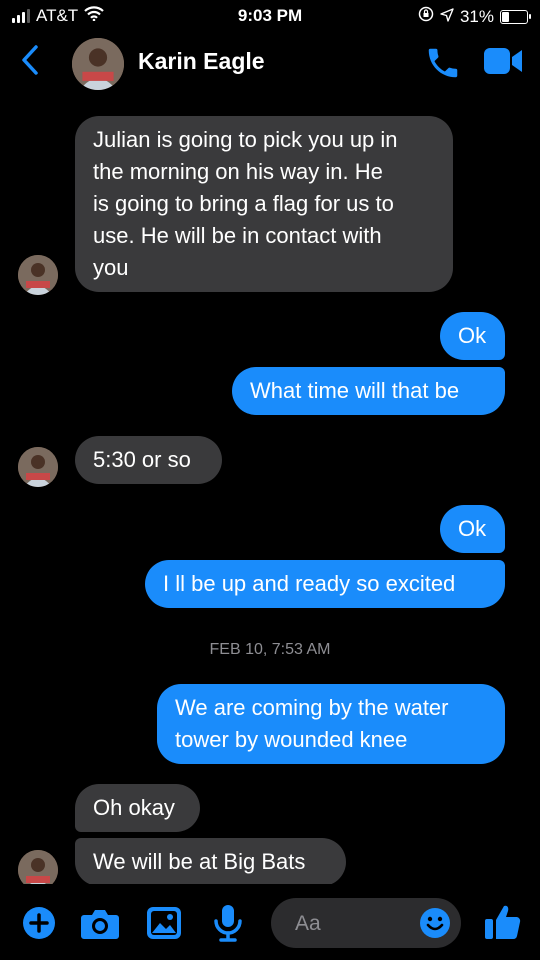 This screenshot has width=540, height=960. What do you see at coordinates (39, 925) in the screenshot?
I see `plus-icon` at bounding box center [39, 925].